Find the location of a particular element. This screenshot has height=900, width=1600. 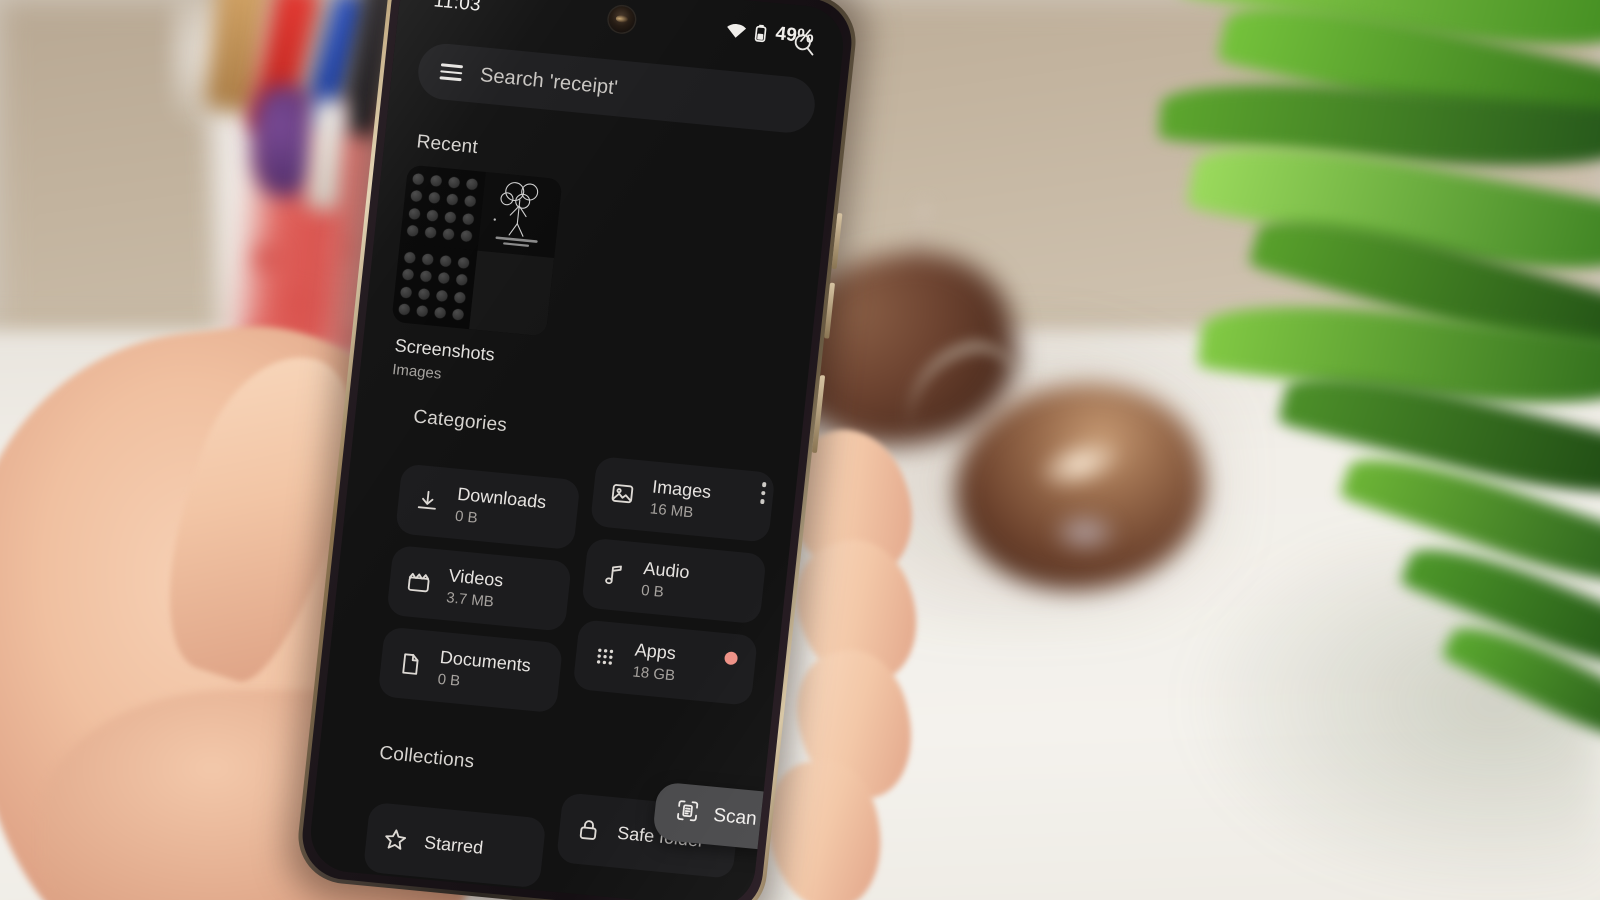

category-card-audio: Audio 0 B is located at coordinates (674, 581).